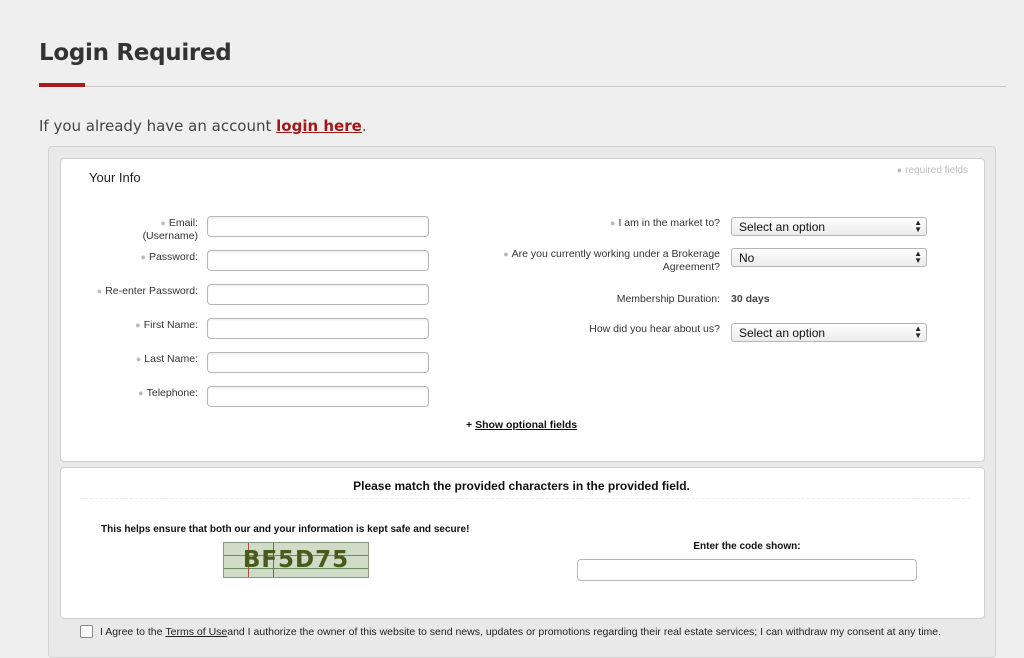 This screenshot has width=1024, height=658. I want to click on login-here-link: login here, so click(319, 126).